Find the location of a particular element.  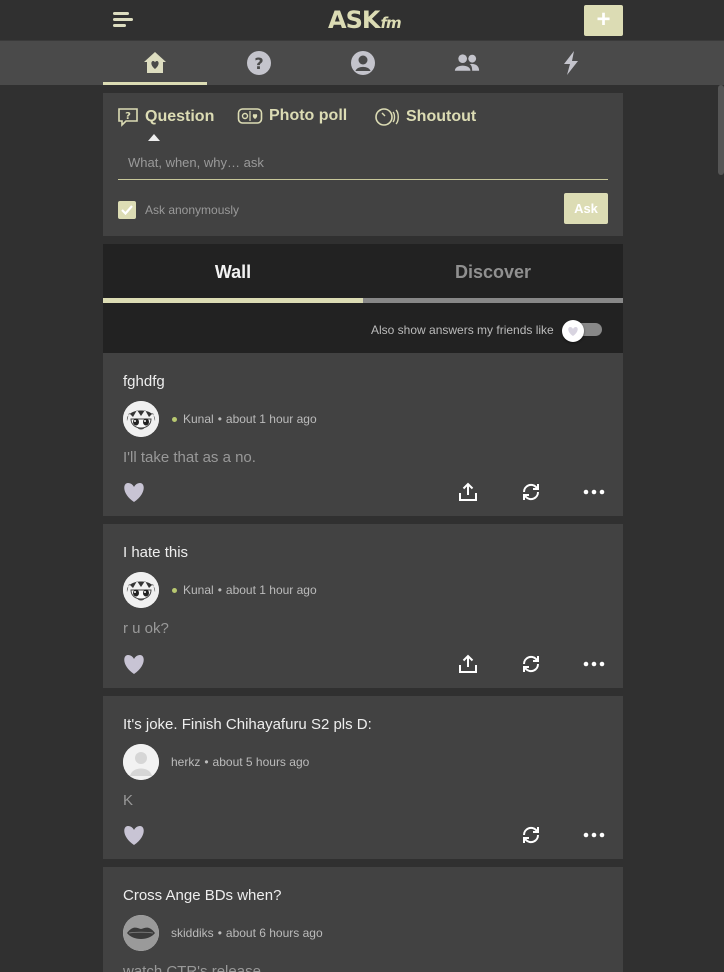

photo-poll-icon is located at coordinates (250, 116).